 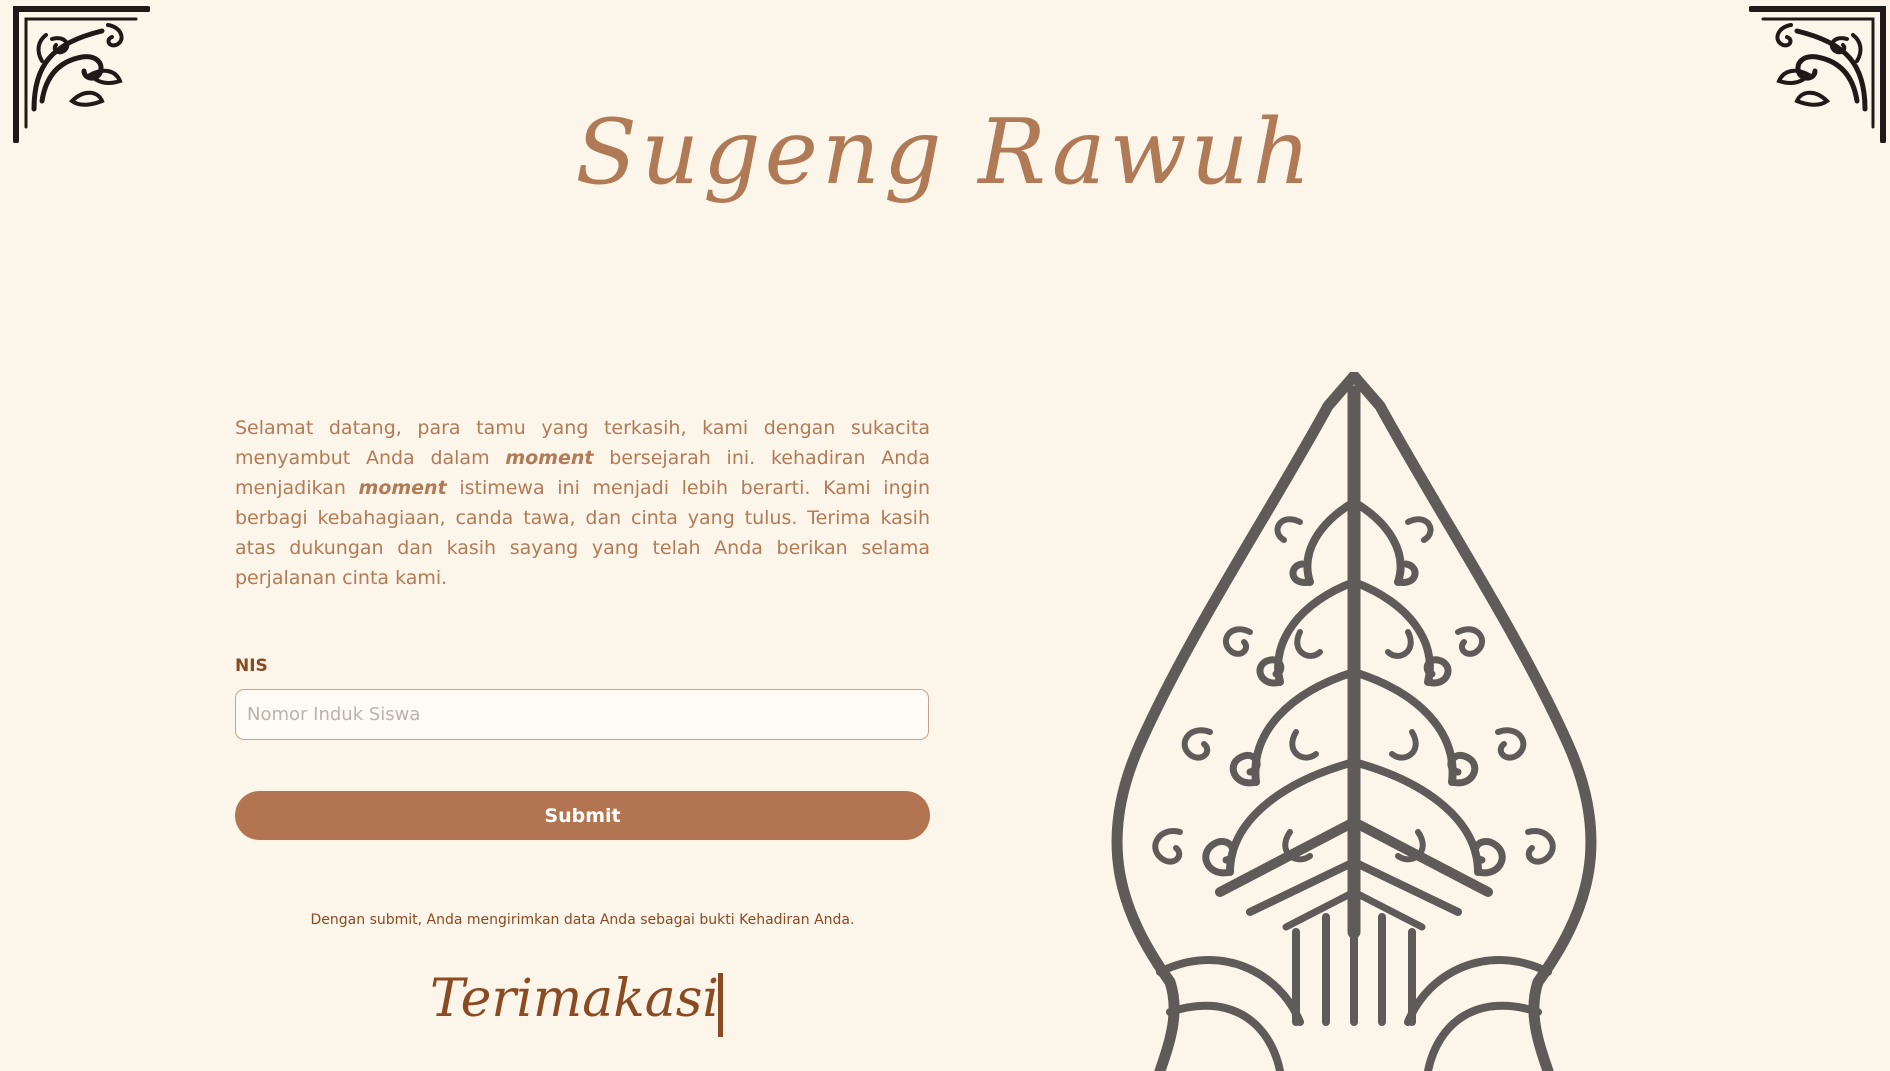 I want to click on nis-input, so click(x=582, y=714).